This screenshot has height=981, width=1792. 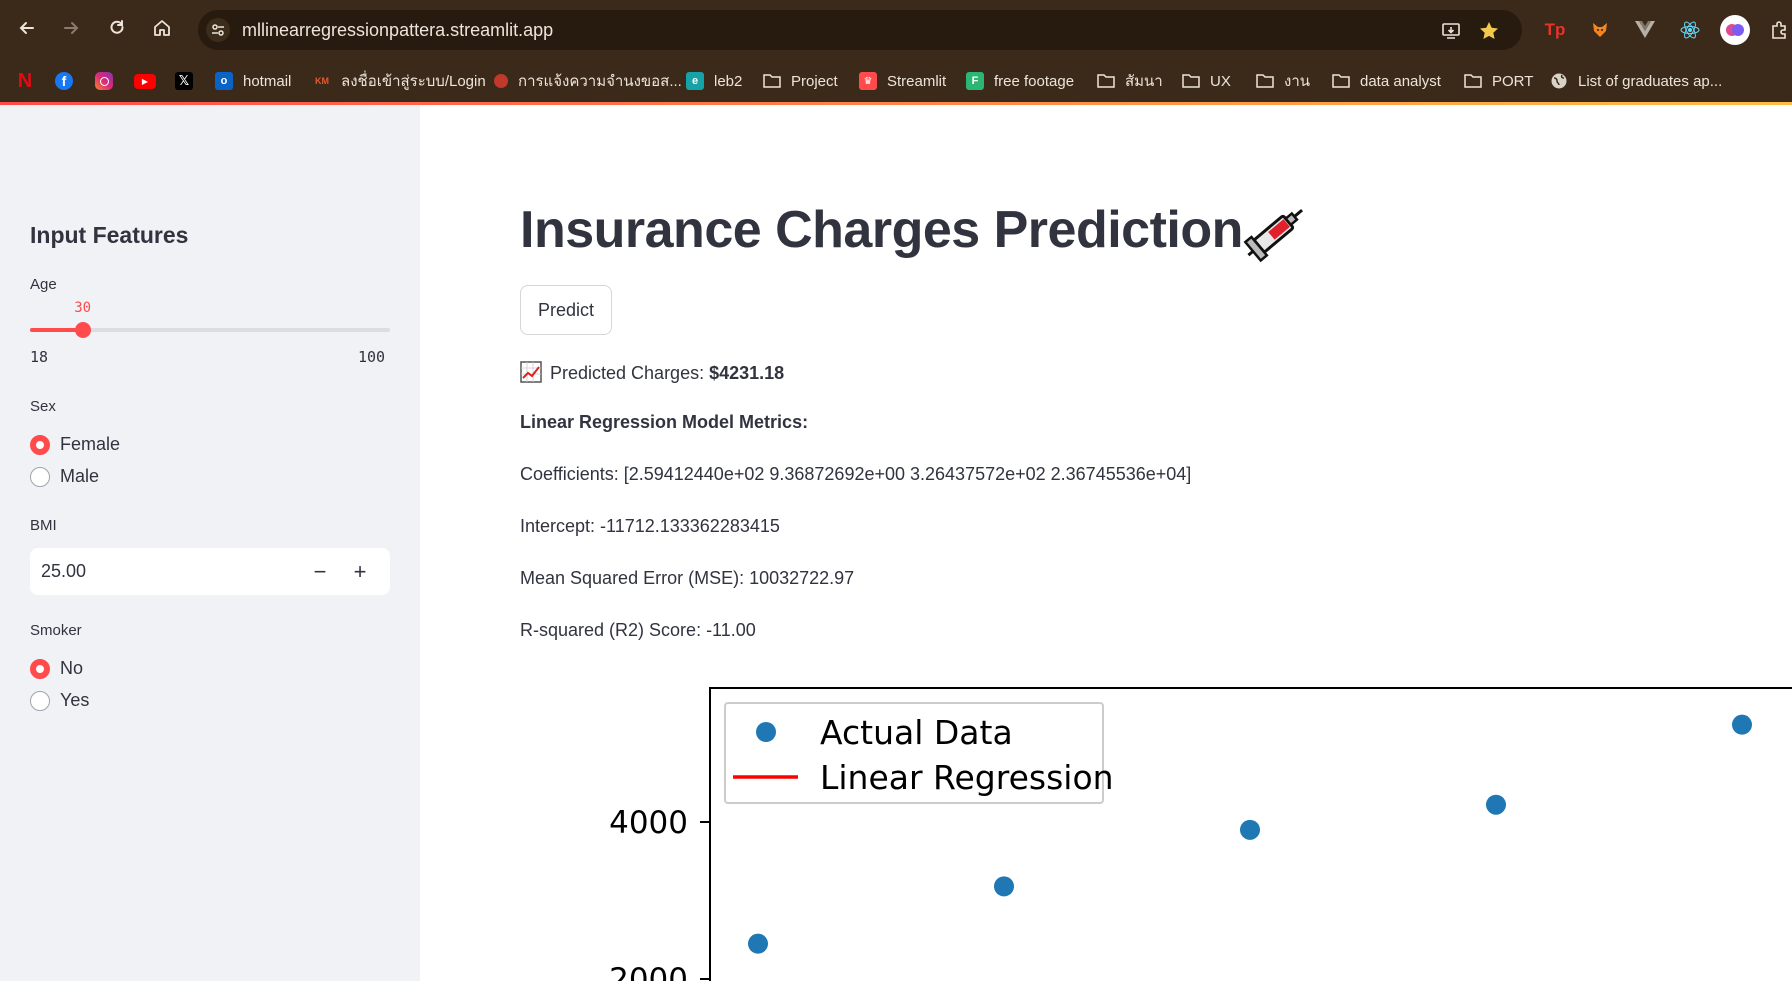 I want to click on globe-icon, so click(x=1559, y=81).